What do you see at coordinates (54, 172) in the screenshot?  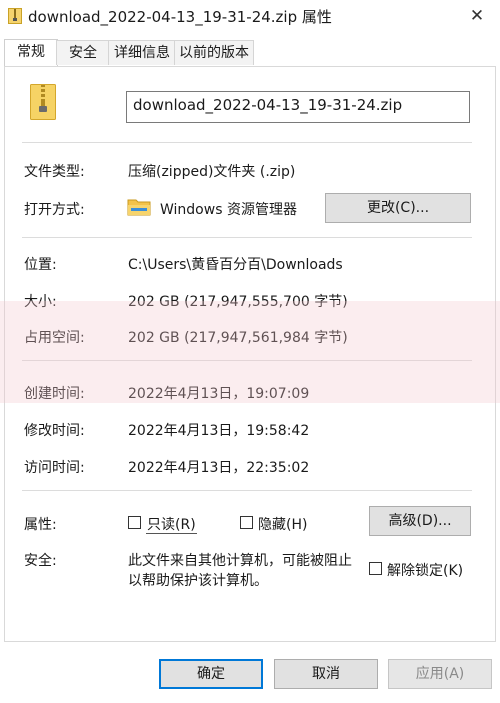 I see `file-type-label: 文件类型:` at bounding box center [54, 172].